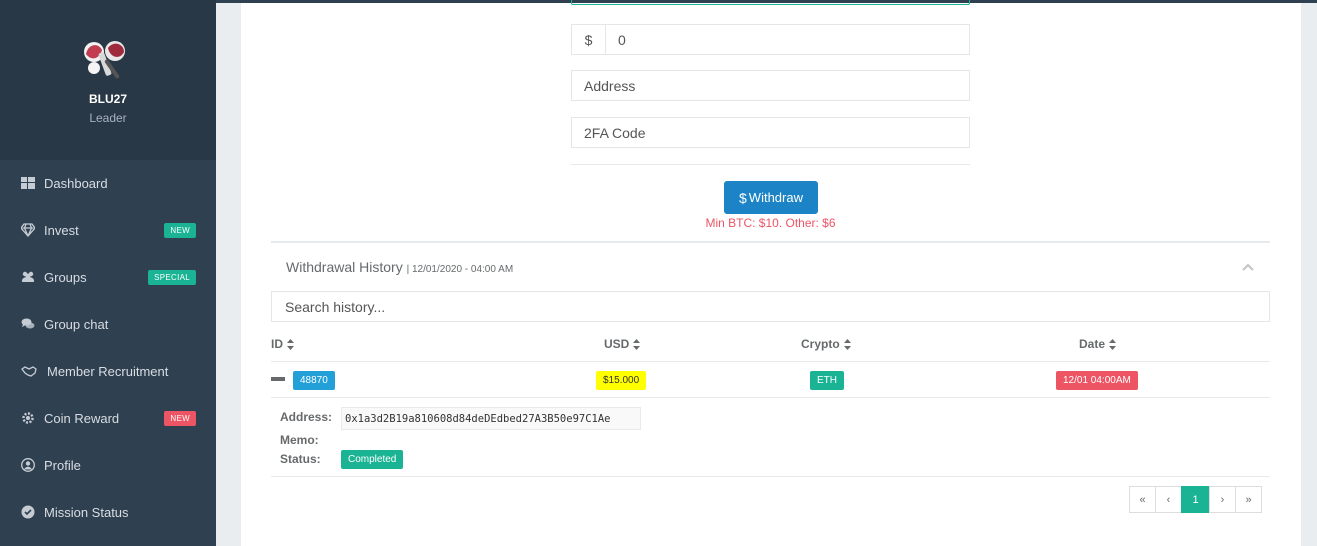 This screenshot has height=546, width=1317. Describe the element at coordinates (28, 324) in the screenshot. I see `chat-icon` at that location.